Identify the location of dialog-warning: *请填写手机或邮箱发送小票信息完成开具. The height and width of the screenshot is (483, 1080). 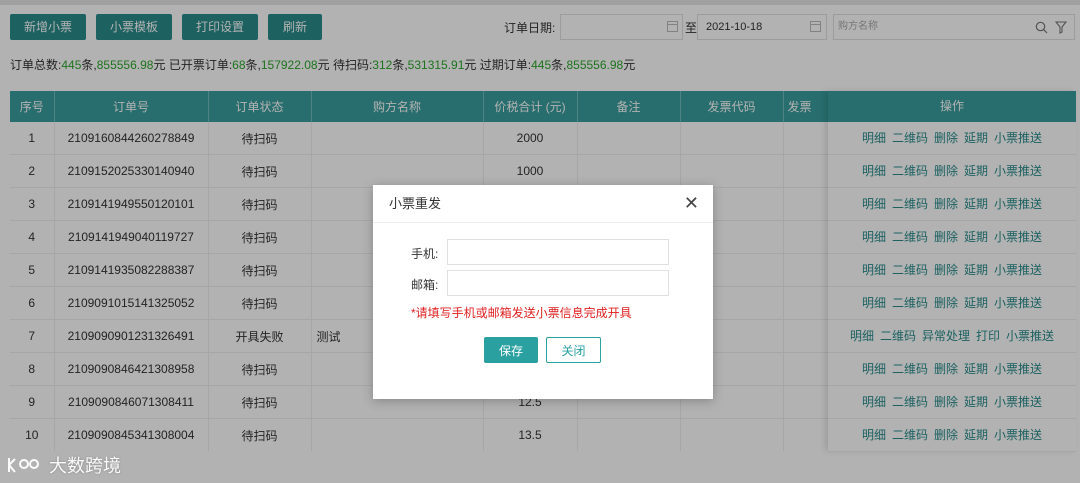
(521, 313).